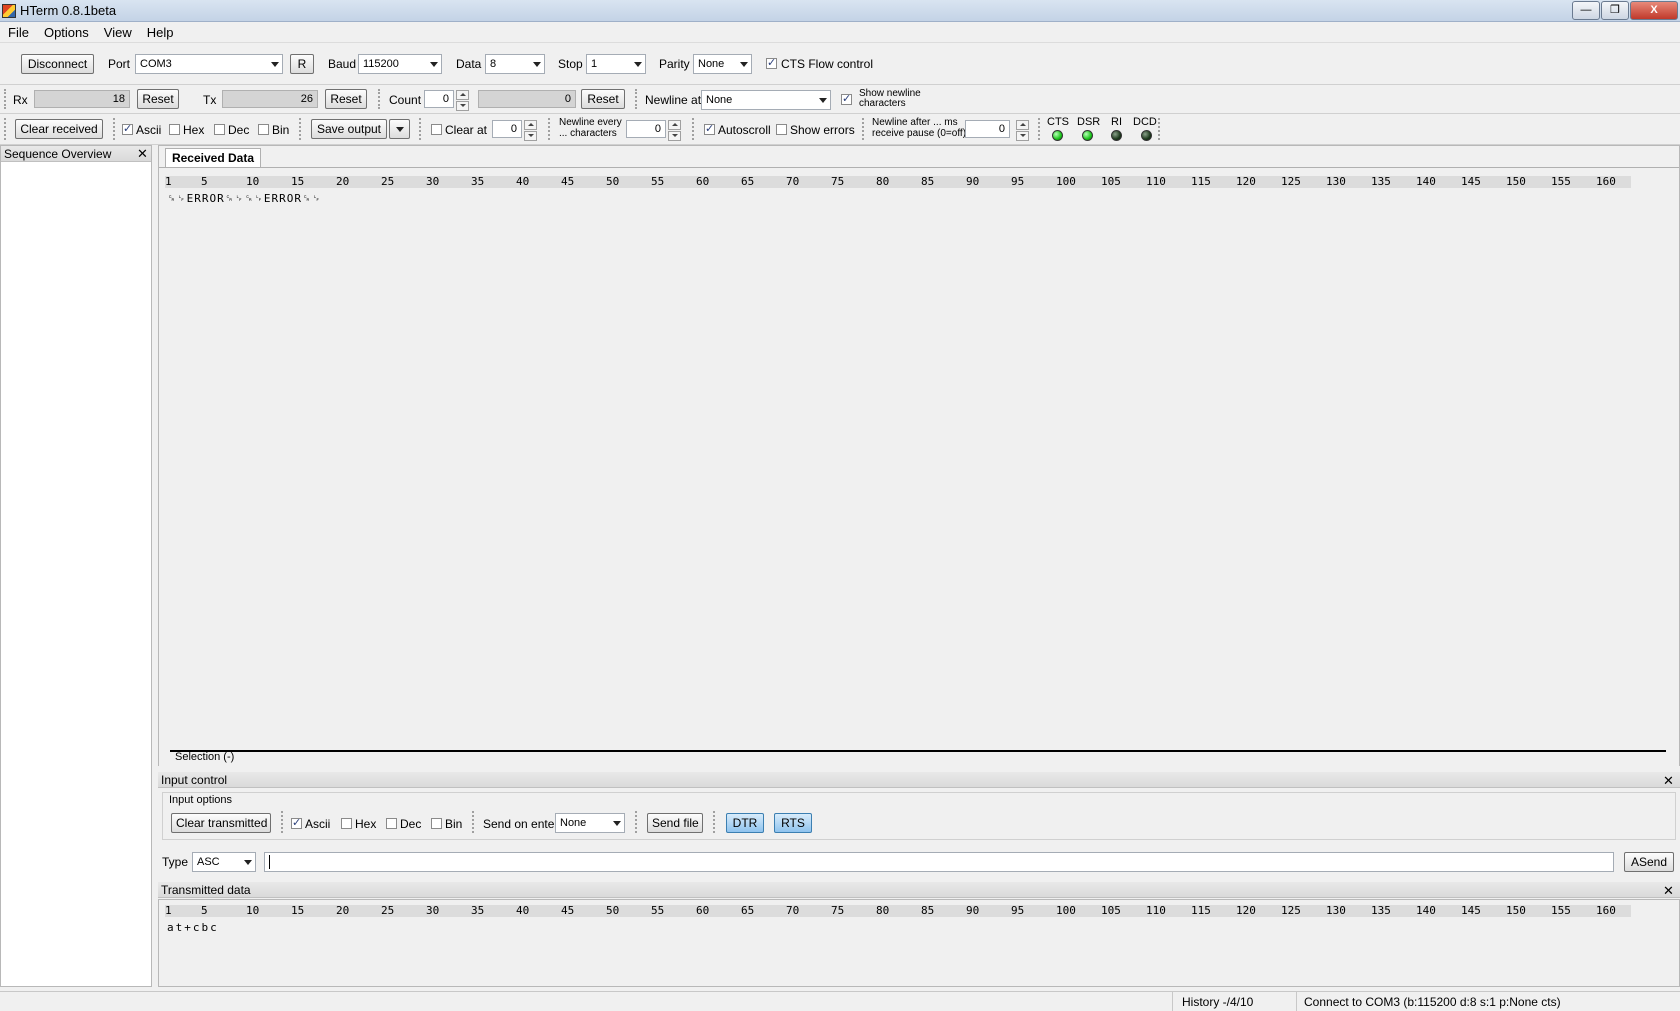  I want to click on dtr-toggle-button: DTR, so click(745, 823).